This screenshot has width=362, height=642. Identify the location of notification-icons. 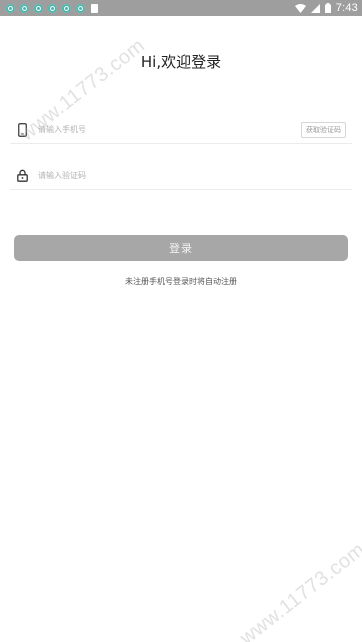
(52, 8).